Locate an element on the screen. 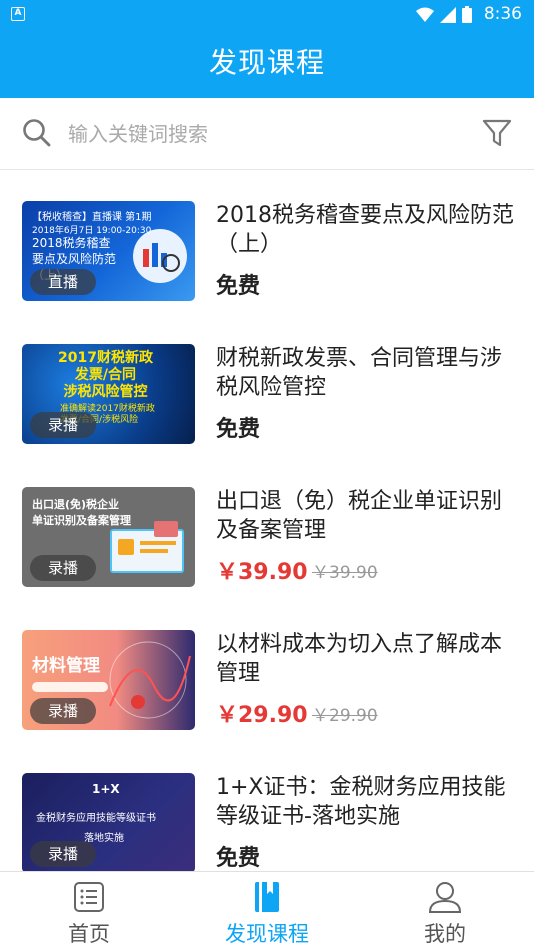 This screenshot has width=534, height=951. nav-discover: 发现课程 is located at coordinates (267, 911).